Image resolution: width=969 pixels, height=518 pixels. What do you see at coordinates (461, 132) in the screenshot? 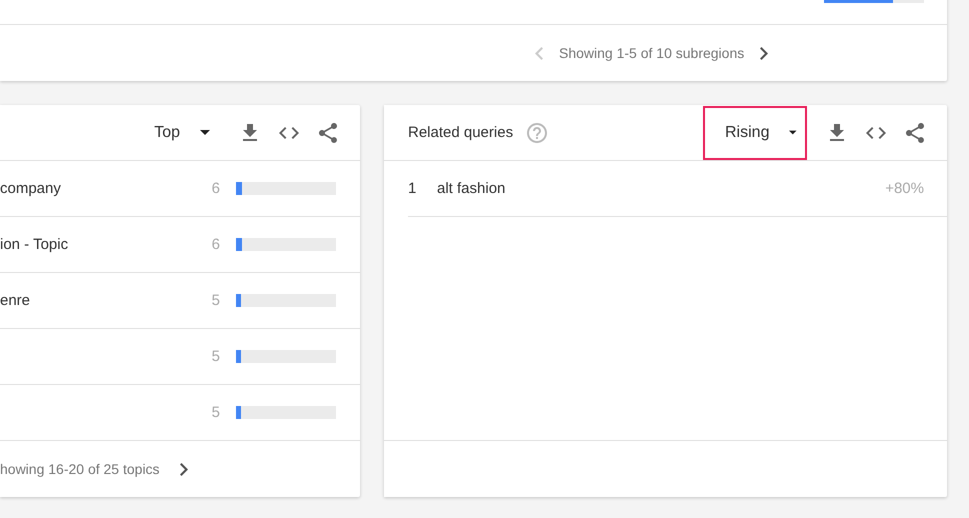
I see `card-title: Related queries` at bounding box center [461, 132].